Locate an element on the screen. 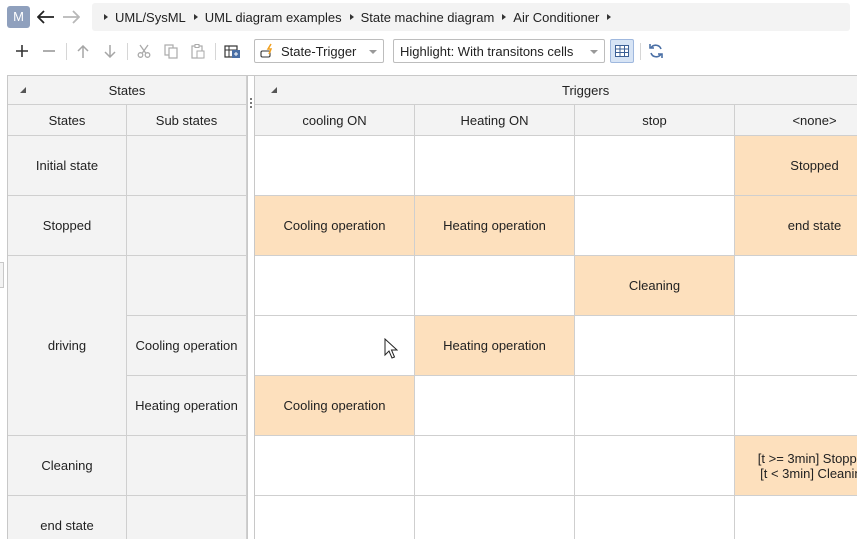 This screenshot has height=539, width=857. group-header-label: Triggers is located at coordinates (586, 90).